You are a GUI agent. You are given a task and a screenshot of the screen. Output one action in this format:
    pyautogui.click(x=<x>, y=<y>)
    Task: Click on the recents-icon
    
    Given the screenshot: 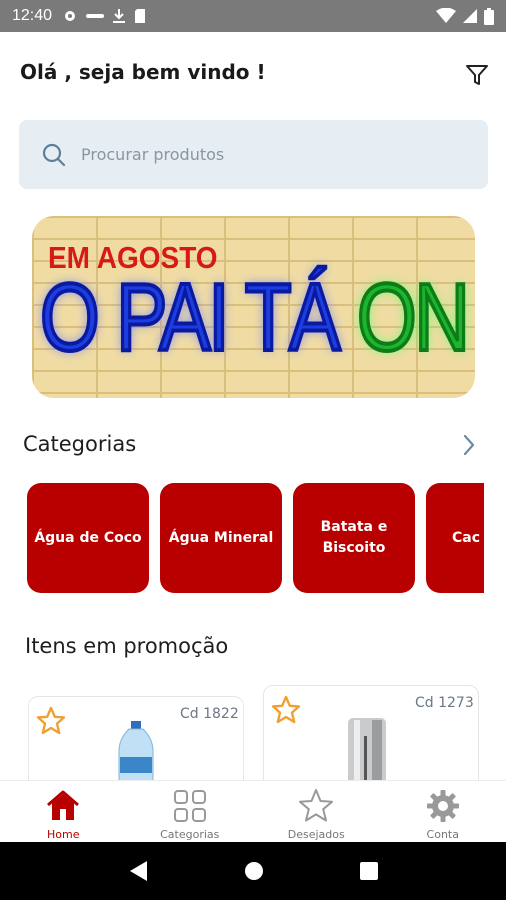 What is the action you would take?
    pyautogui.click(x=369, y=871)
    